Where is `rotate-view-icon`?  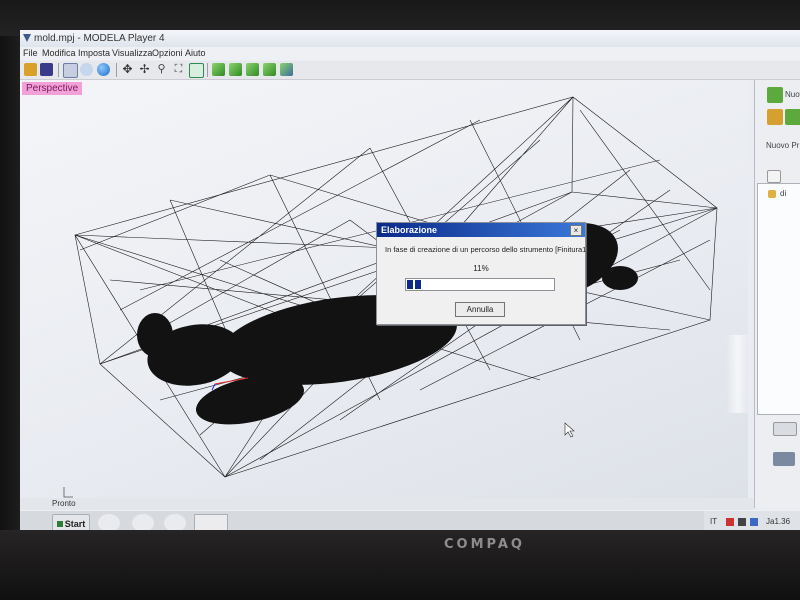 rotate-view-icon is located at coordinates (70, 70).